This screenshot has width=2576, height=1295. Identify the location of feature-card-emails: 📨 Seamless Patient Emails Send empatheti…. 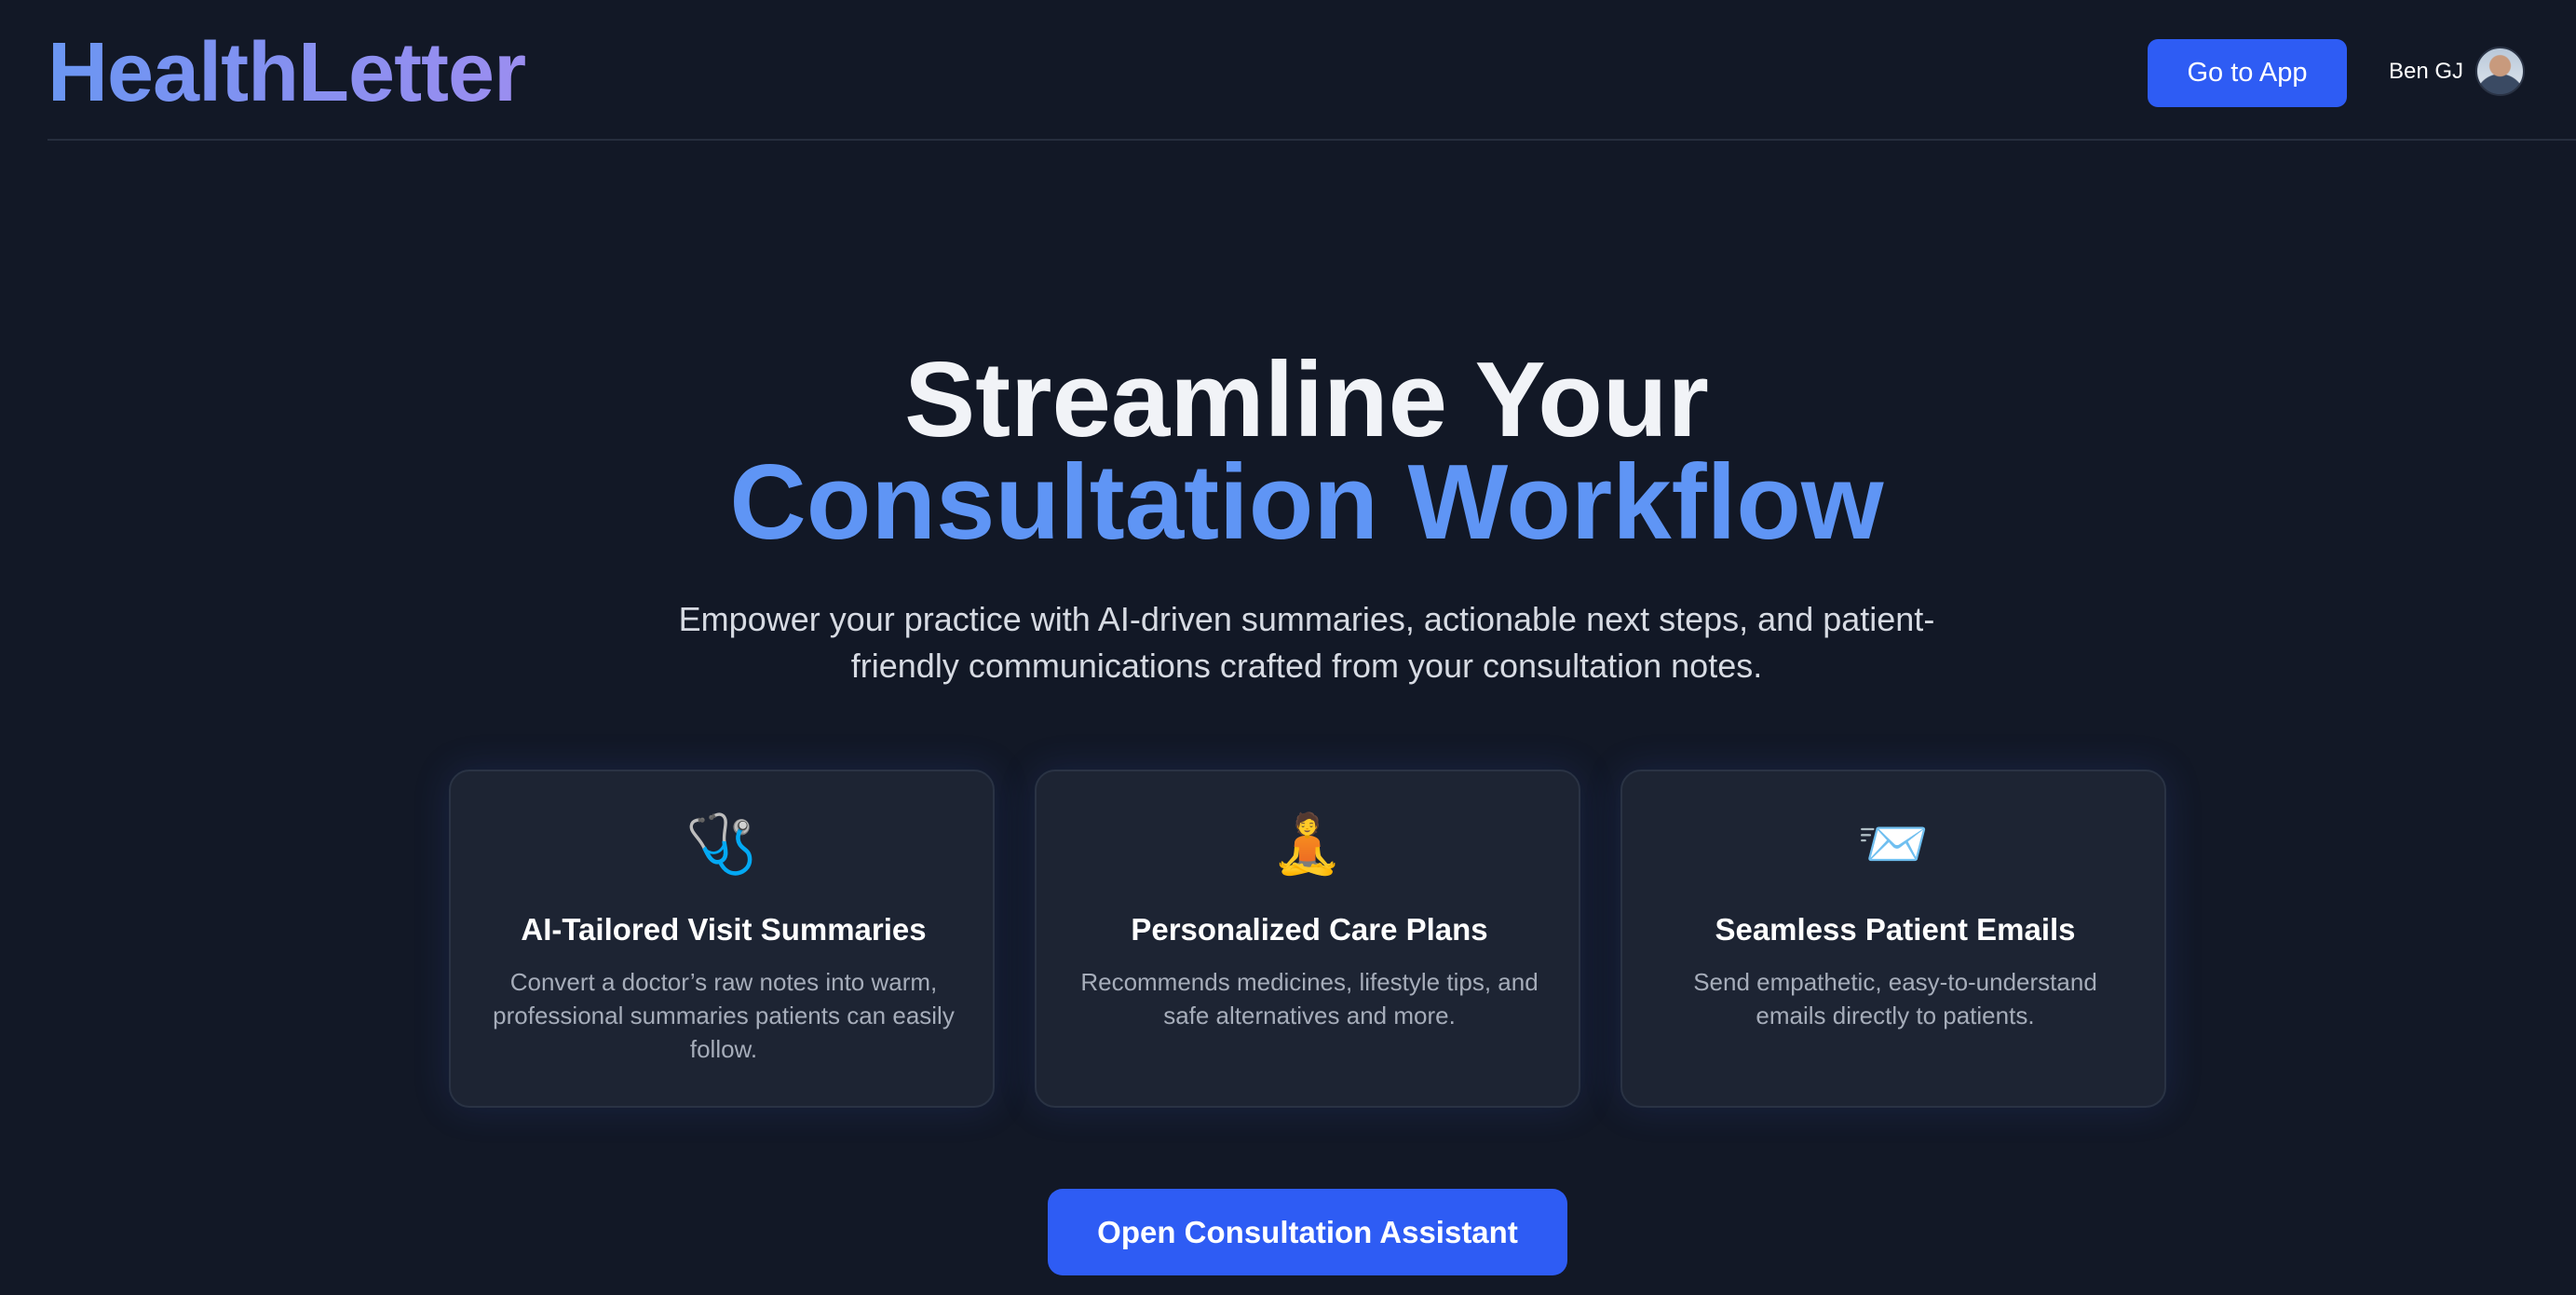
(1893, 939).